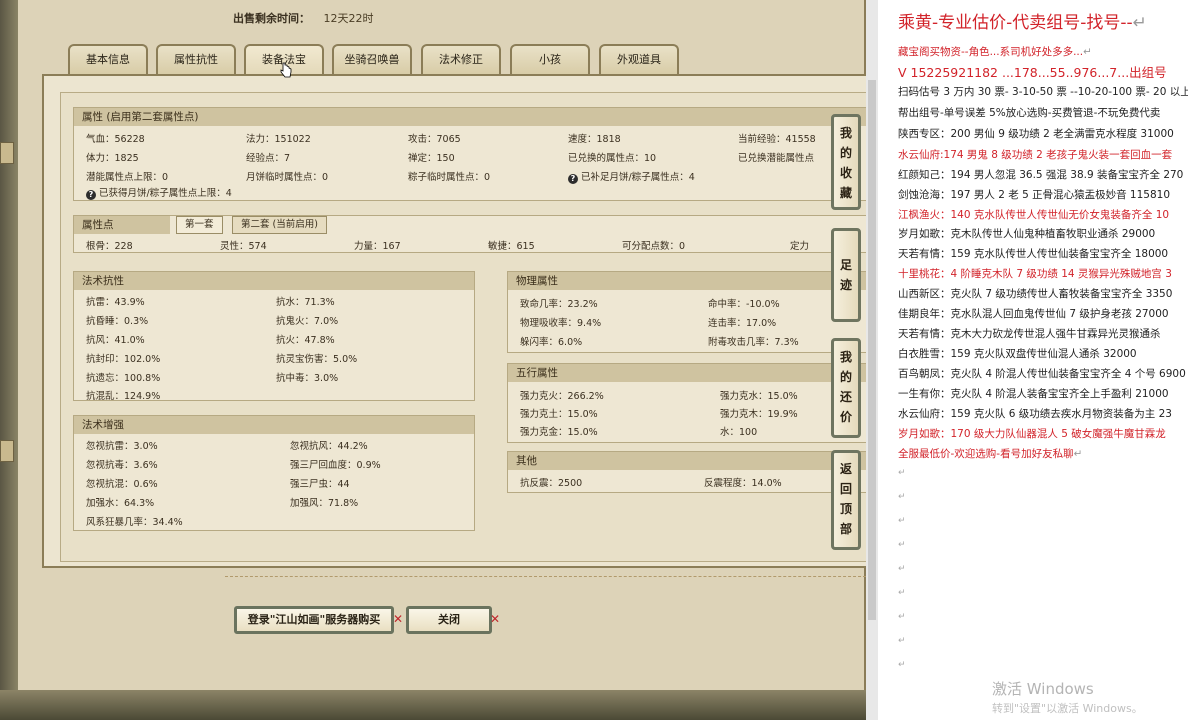 Image resolution: width=1188 pixels, height=720 pixels. I want to click on doc-line: 水云仙府:174 男鬼 8 级功绩 2 老孩子鬼火装一套回血一套, so click(1035, 155).